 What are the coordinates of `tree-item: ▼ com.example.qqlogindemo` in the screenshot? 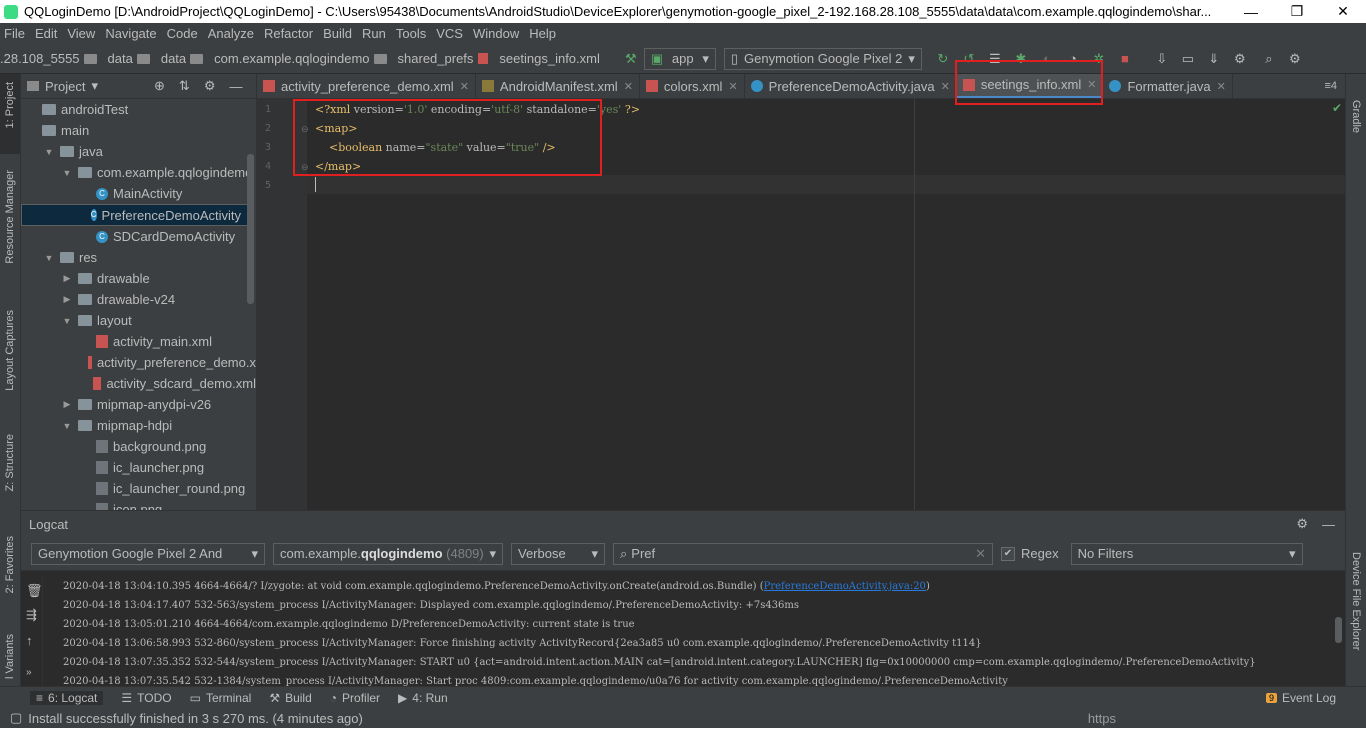 It's located at (138, 172).